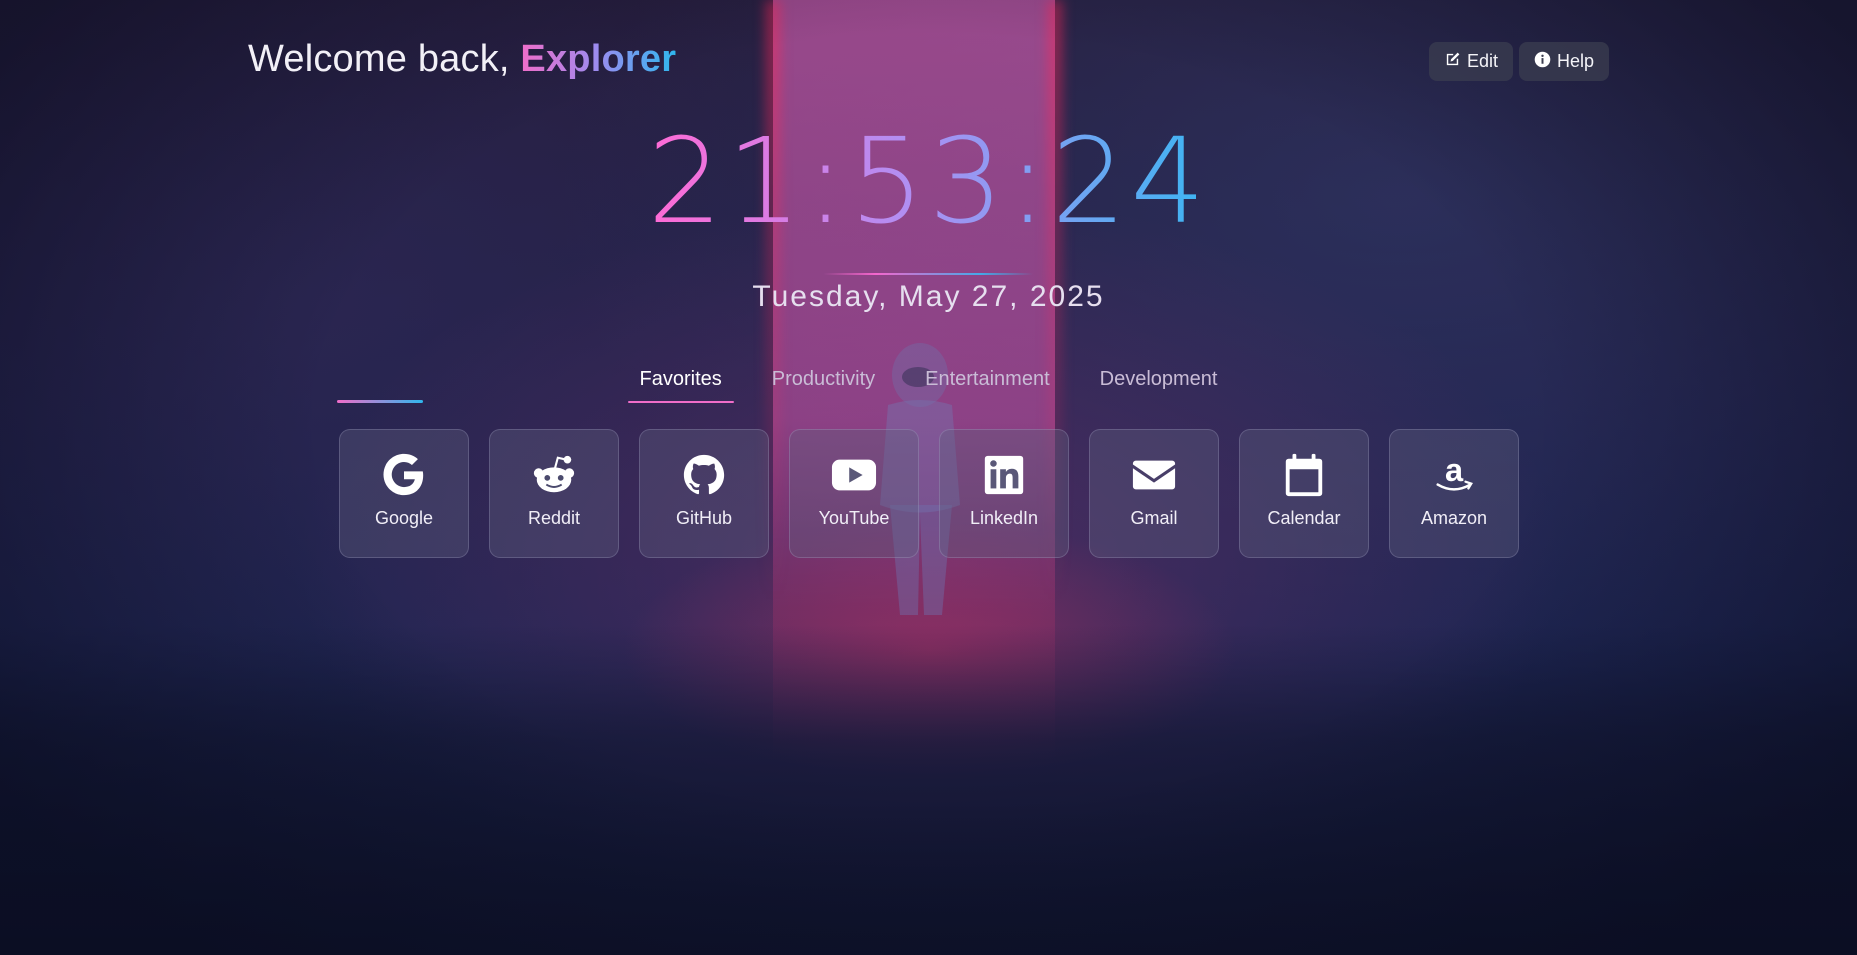  I want to click on help-button: Help, so click(1563, 61).